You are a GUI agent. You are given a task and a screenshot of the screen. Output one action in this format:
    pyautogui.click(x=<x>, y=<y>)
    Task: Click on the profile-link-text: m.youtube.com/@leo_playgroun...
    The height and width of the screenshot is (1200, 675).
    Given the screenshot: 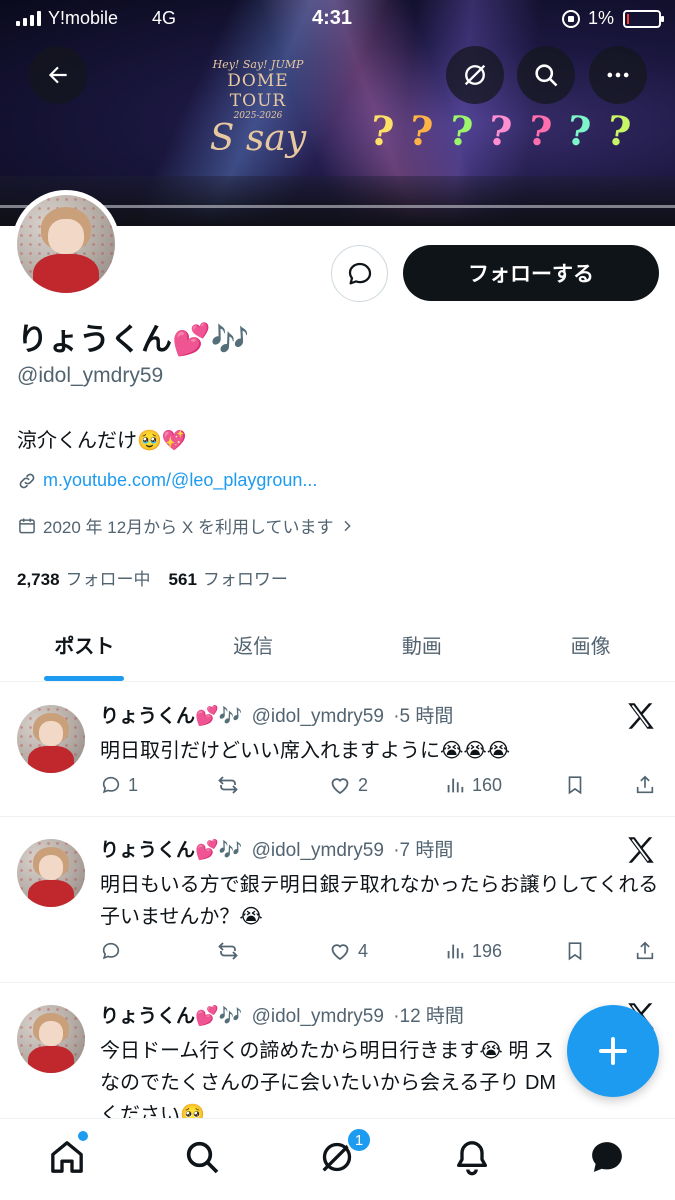 What is the action you would take?
    pyautogui.click(x=180, y=480)
    